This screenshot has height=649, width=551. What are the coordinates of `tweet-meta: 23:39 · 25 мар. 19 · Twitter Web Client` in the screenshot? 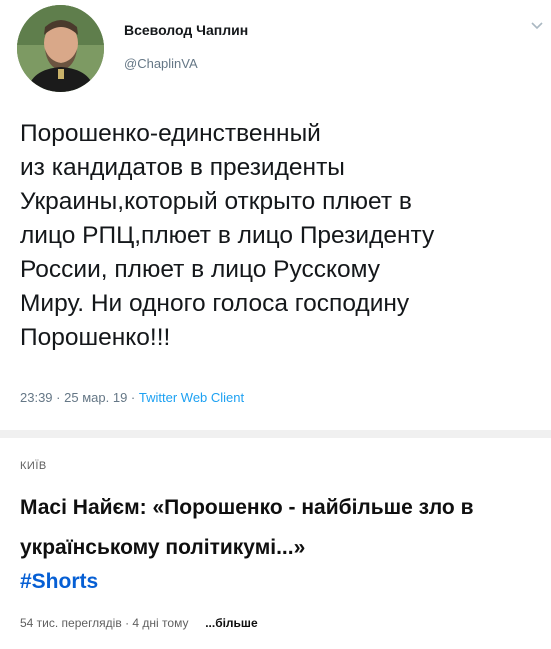 It's located at (132, 397).